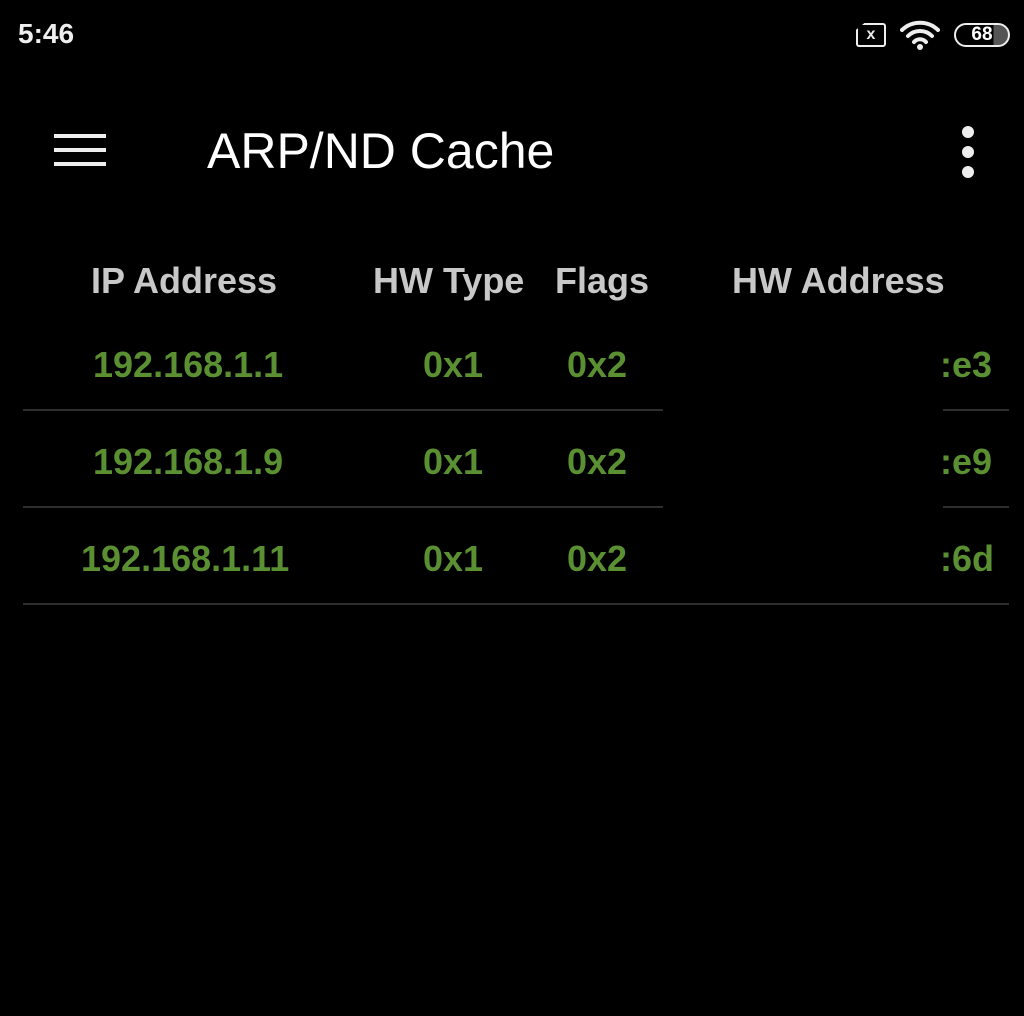  Describe the element at coordinates (602, 280) in the screenshot. I see `header-flags: Flags` at that location.